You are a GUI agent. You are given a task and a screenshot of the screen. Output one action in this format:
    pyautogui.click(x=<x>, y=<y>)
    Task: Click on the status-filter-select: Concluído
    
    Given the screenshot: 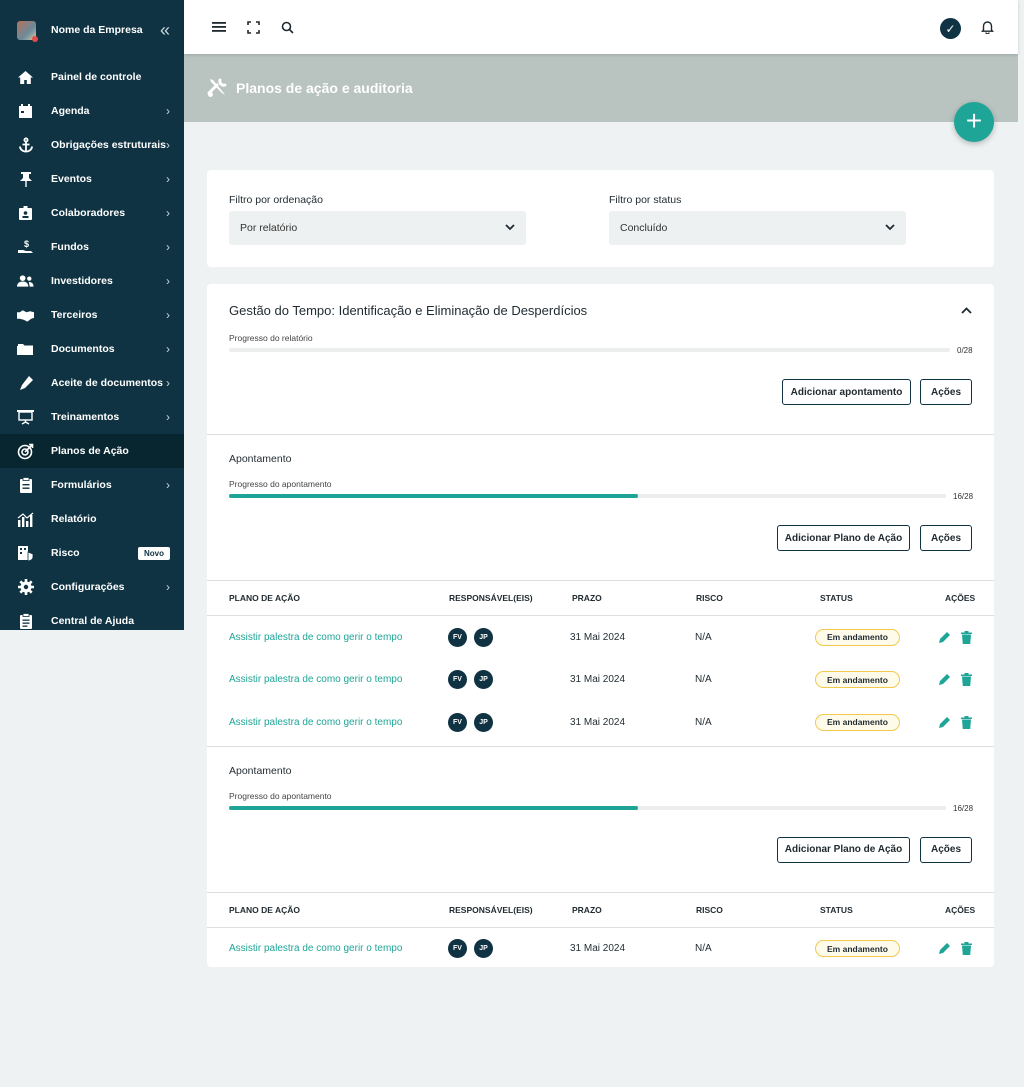 What is the action you would take?
    pyautogui.click(x=757, y=228)
    